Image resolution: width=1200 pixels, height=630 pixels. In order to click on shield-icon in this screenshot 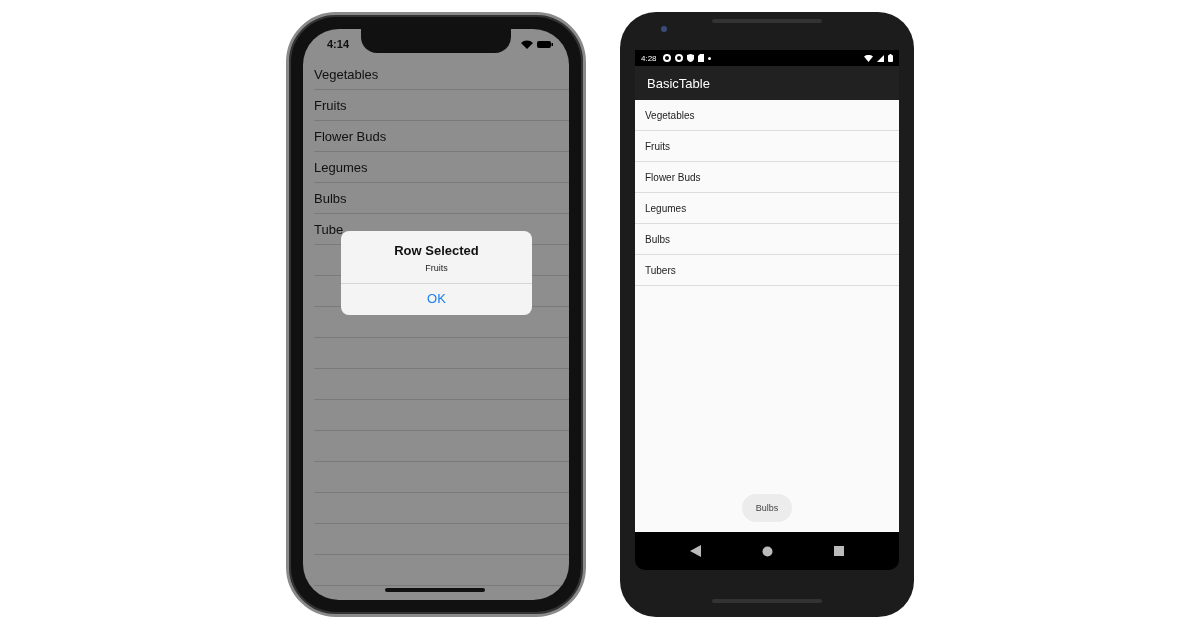, I will do `click(690, 58)`.